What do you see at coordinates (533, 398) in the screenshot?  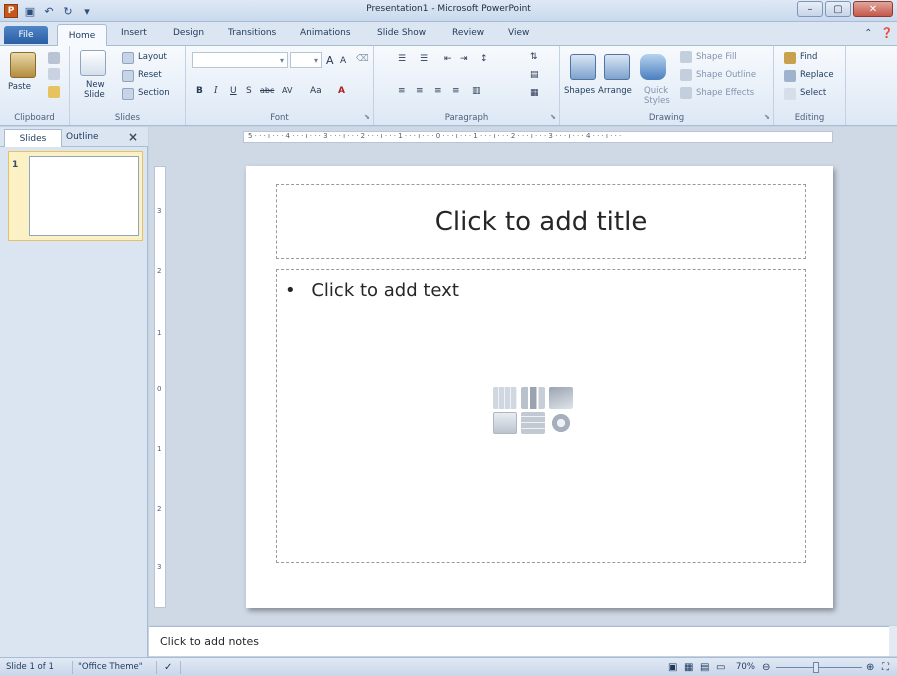 I see `insert-chart-icon` at bounding box center [533, 398].